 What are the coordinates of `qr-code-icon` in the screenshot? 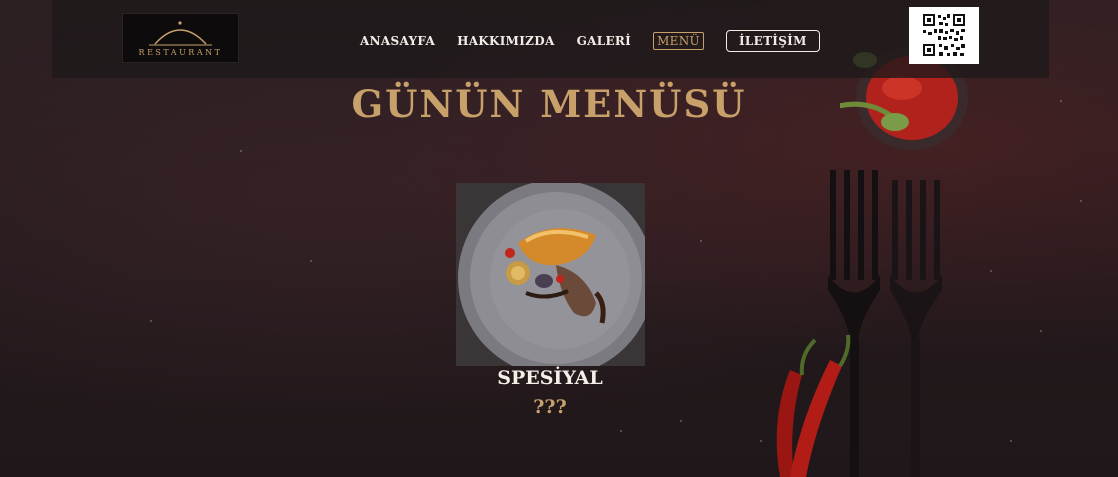 It's located at (944, 35).